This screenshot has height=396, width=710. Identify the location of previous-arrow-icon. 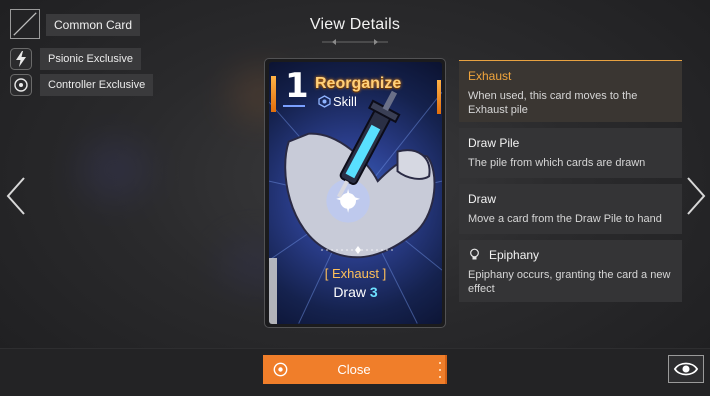
(16, 196).